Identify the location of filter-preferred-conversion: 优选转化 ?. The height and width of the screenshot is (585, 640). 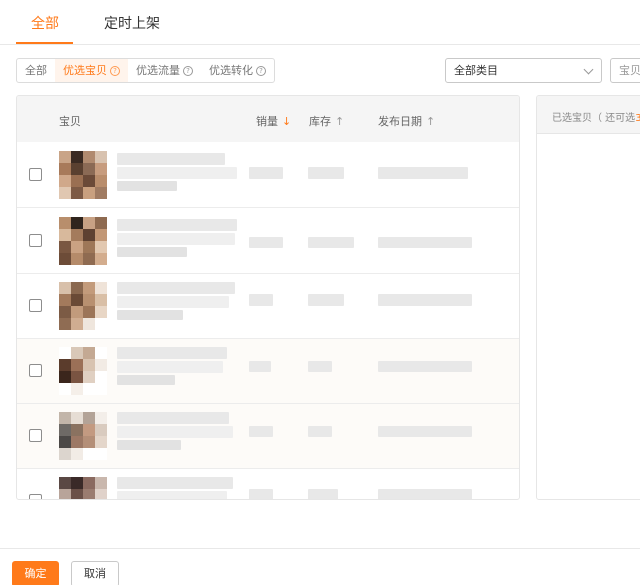
(237, 70).